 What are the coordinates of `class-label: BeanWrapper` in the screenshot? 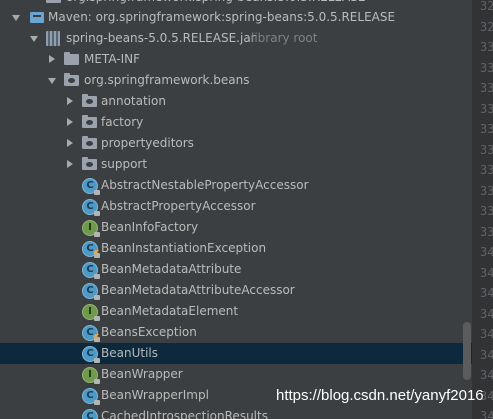 It's located at (142, 374).